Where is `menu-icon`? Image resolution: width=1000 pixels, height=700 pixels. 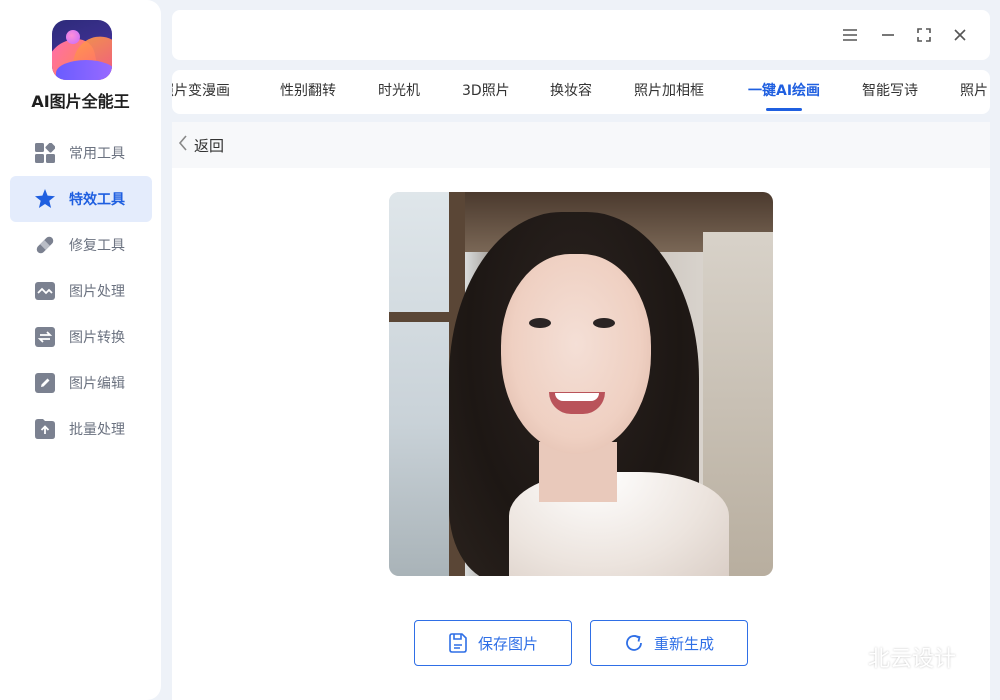
menu-icon is located at coordinates (850, 35).